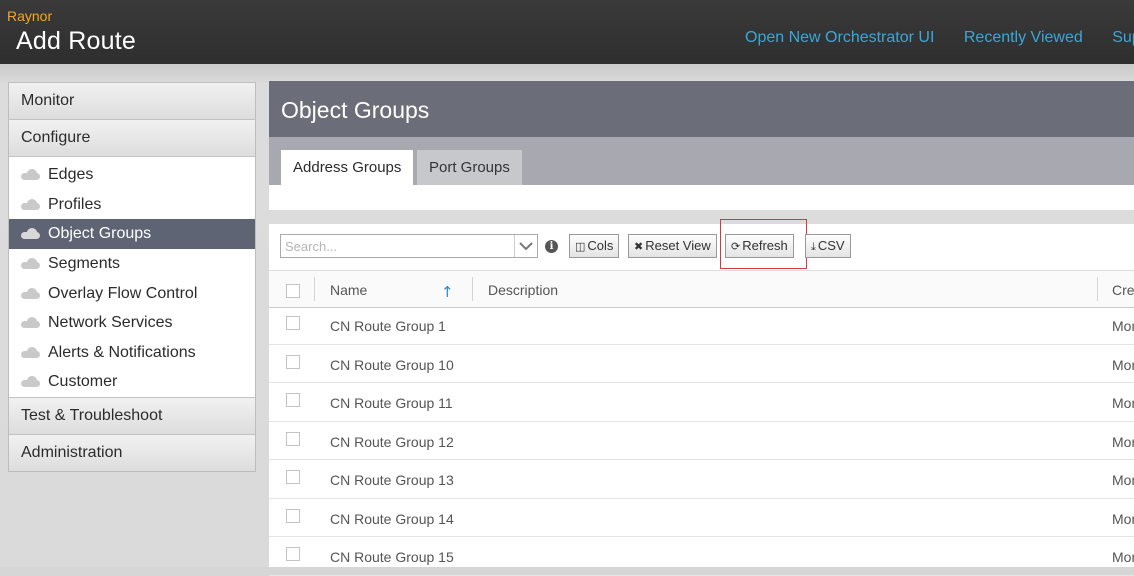  I want to click on open-new-orchestrator-link: Open New Orchestrator UI, so click(839, 37).